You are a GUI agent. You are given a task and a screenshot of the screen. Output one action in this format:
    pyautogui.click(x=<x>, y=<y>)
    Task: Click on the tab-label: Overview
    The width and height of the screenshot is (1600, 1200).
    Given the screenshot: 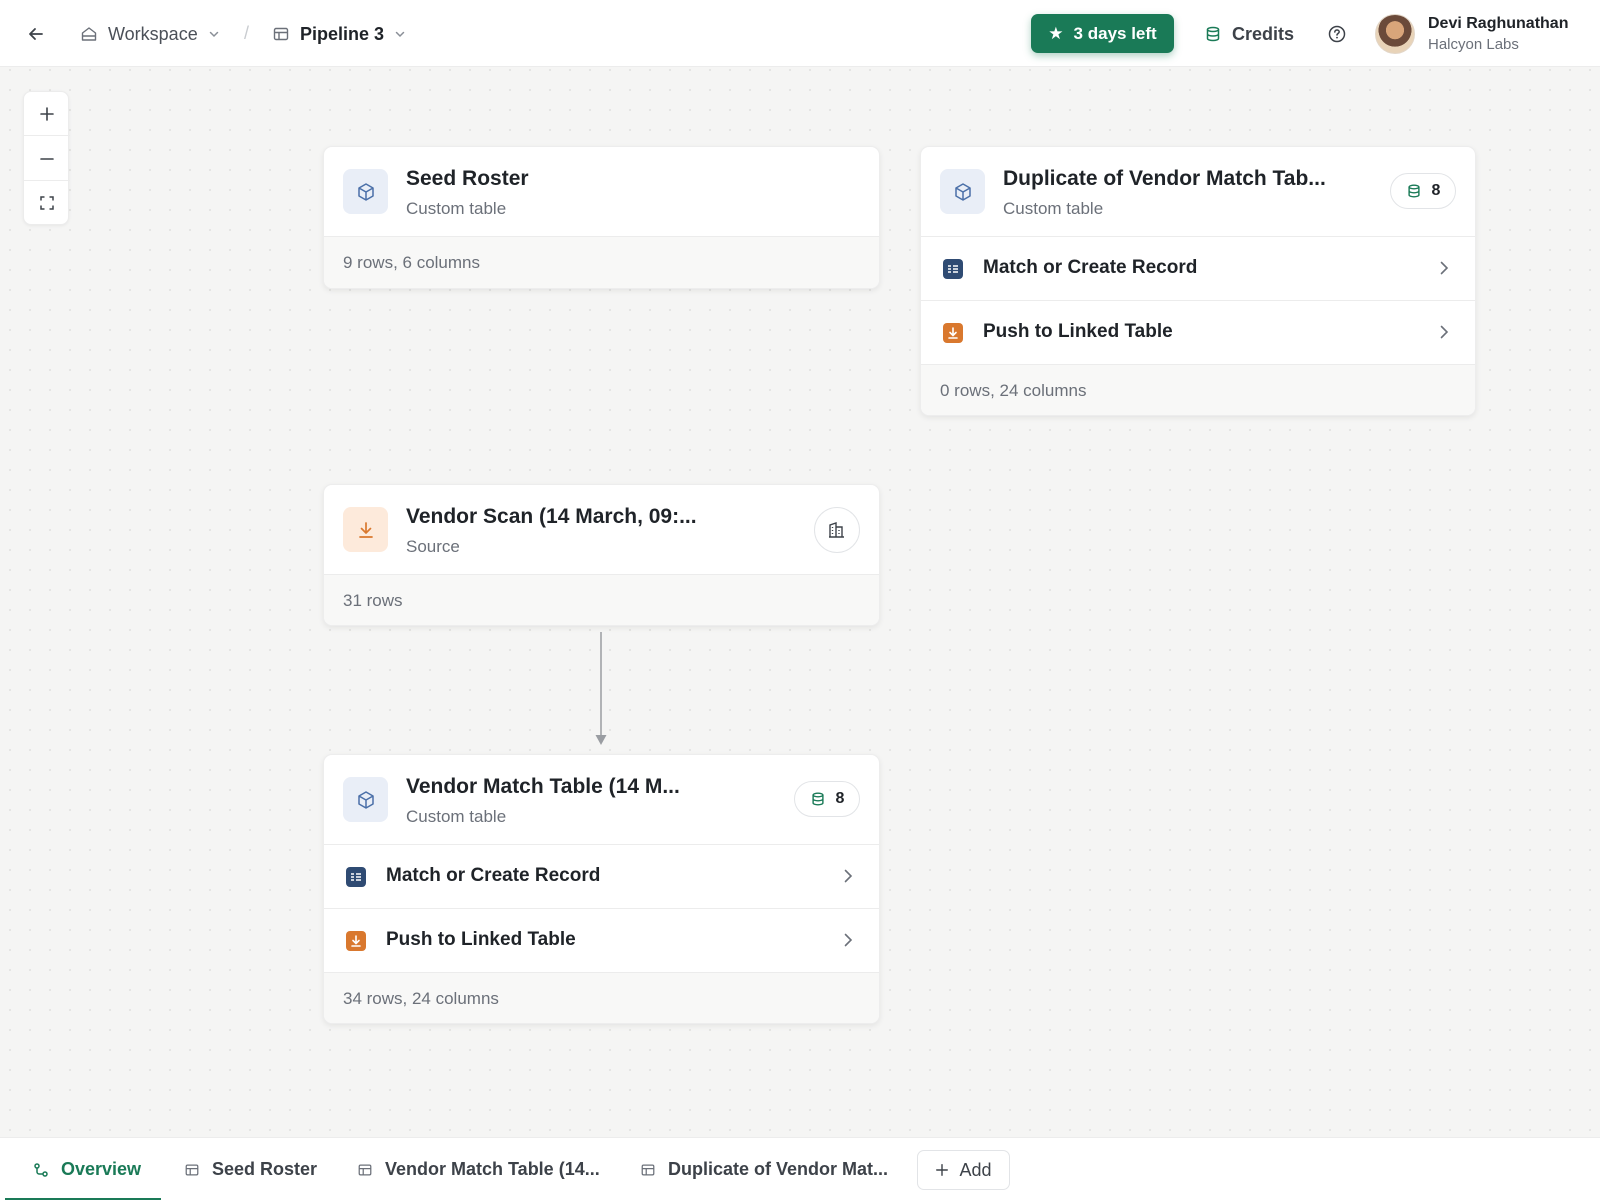 What is the action you would take?
    pyautogui.click(x=101, y=1169)
    